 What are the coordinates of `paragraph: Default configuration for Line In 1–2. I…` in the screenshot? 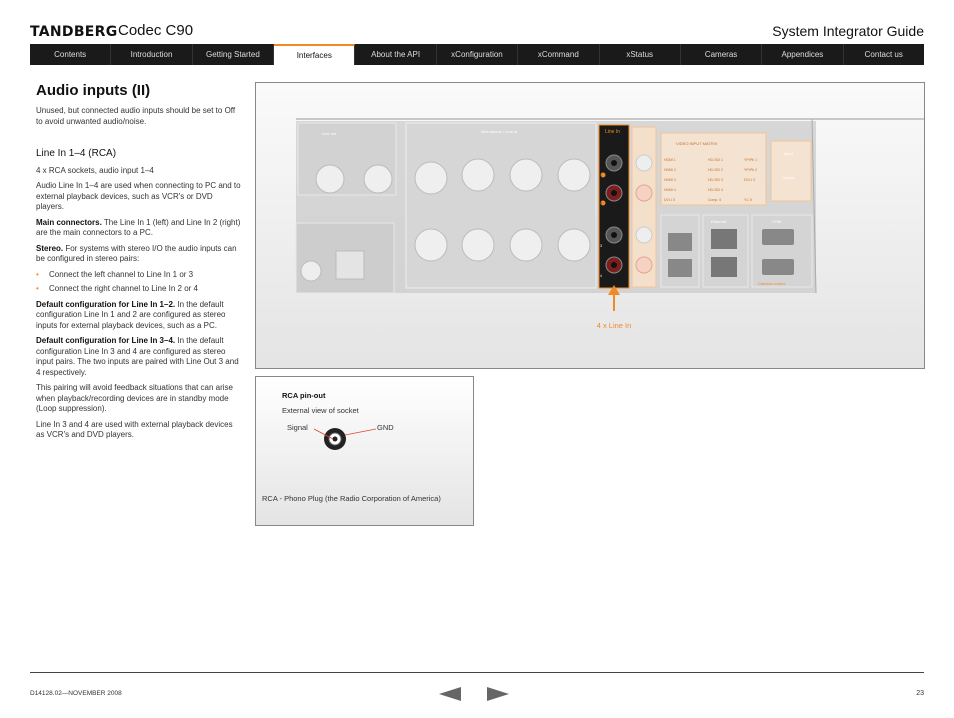 It's located at (139, 316).